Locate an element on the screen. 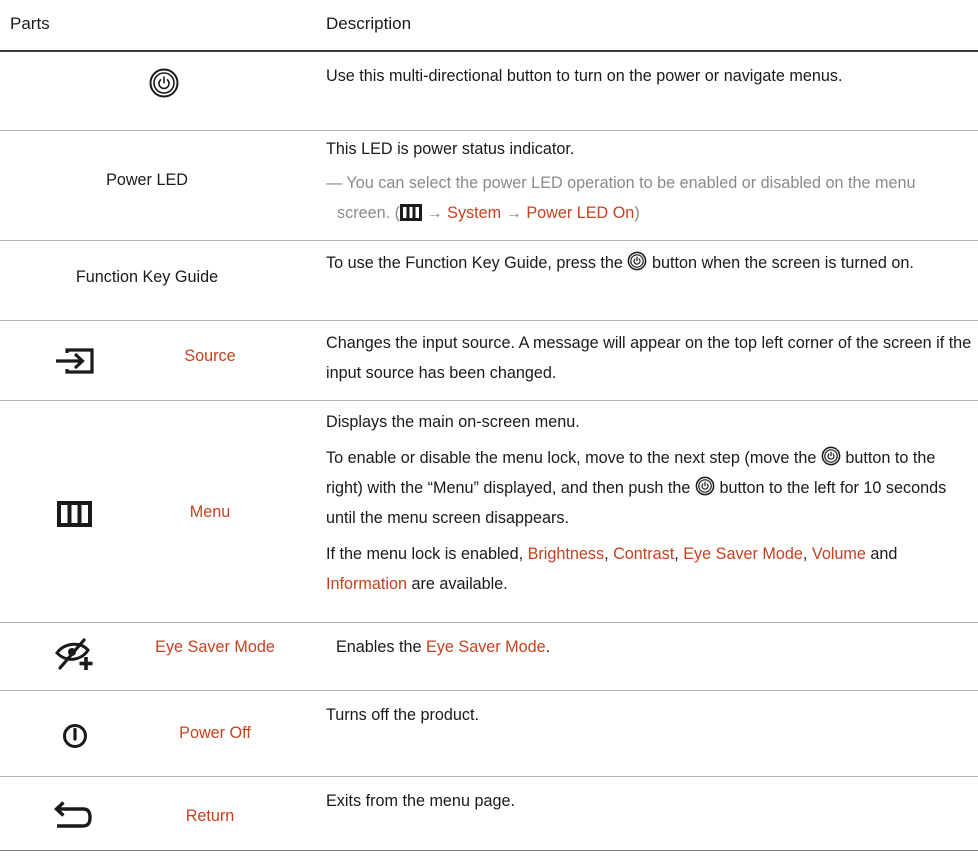  jog-button-icon is located at coordinates (164, 83).